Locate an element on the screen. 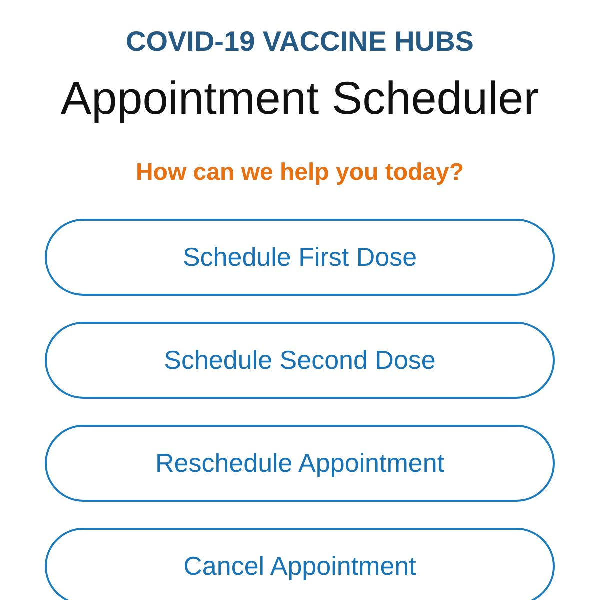 The width and height of the screenshot is (600, 600). action-button: Cancel Appointment is located at coordinates (300, 564).